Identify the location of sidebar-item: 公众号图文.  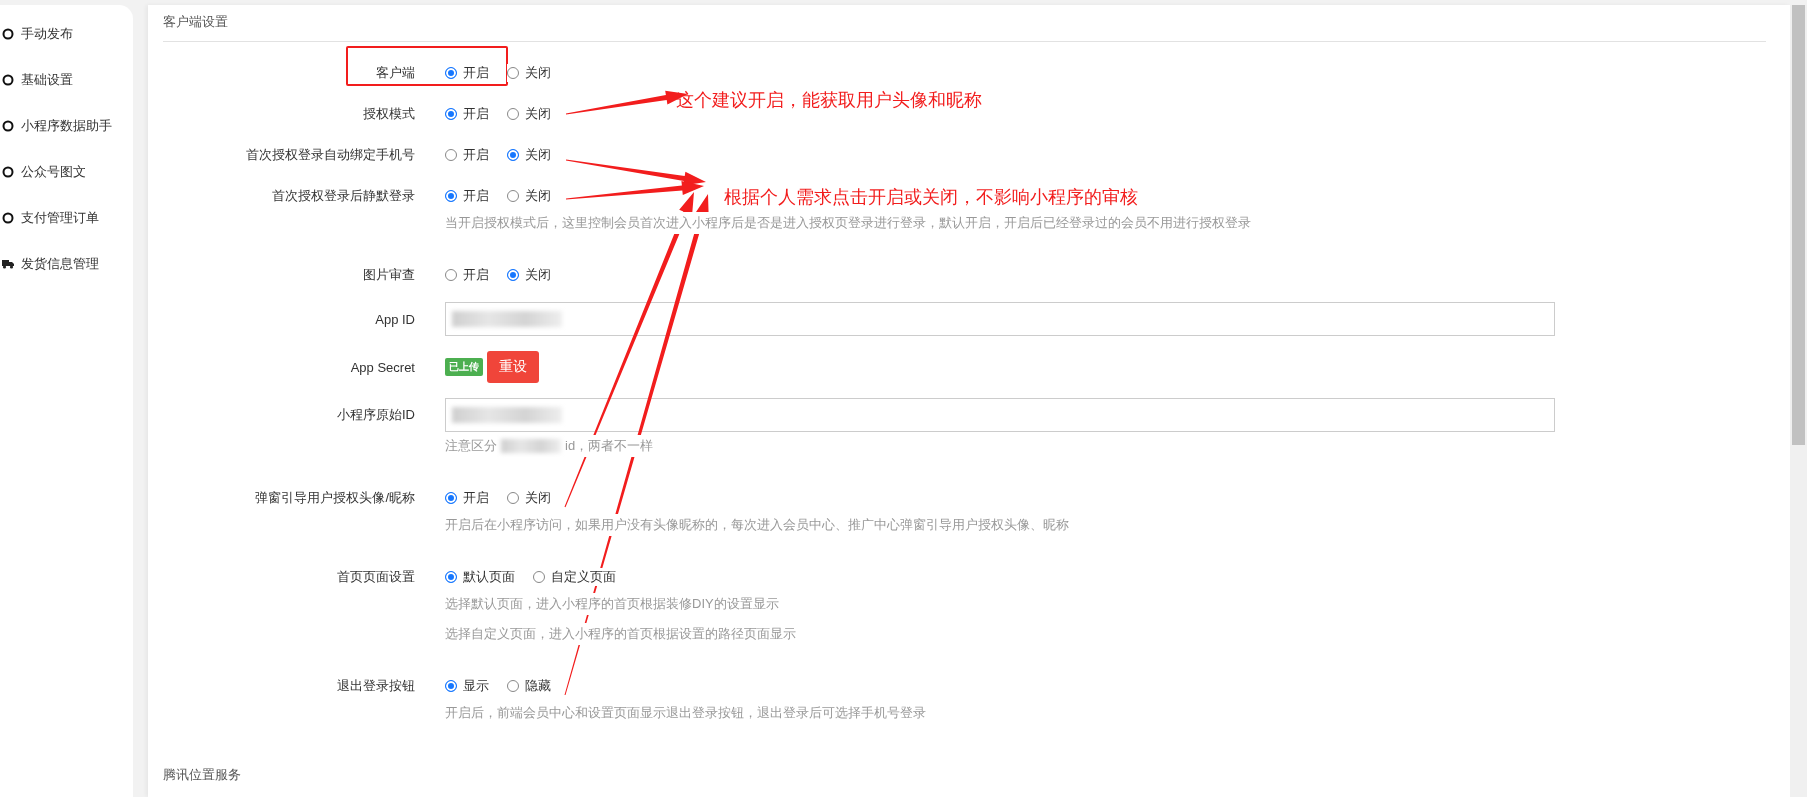
(66, 172).